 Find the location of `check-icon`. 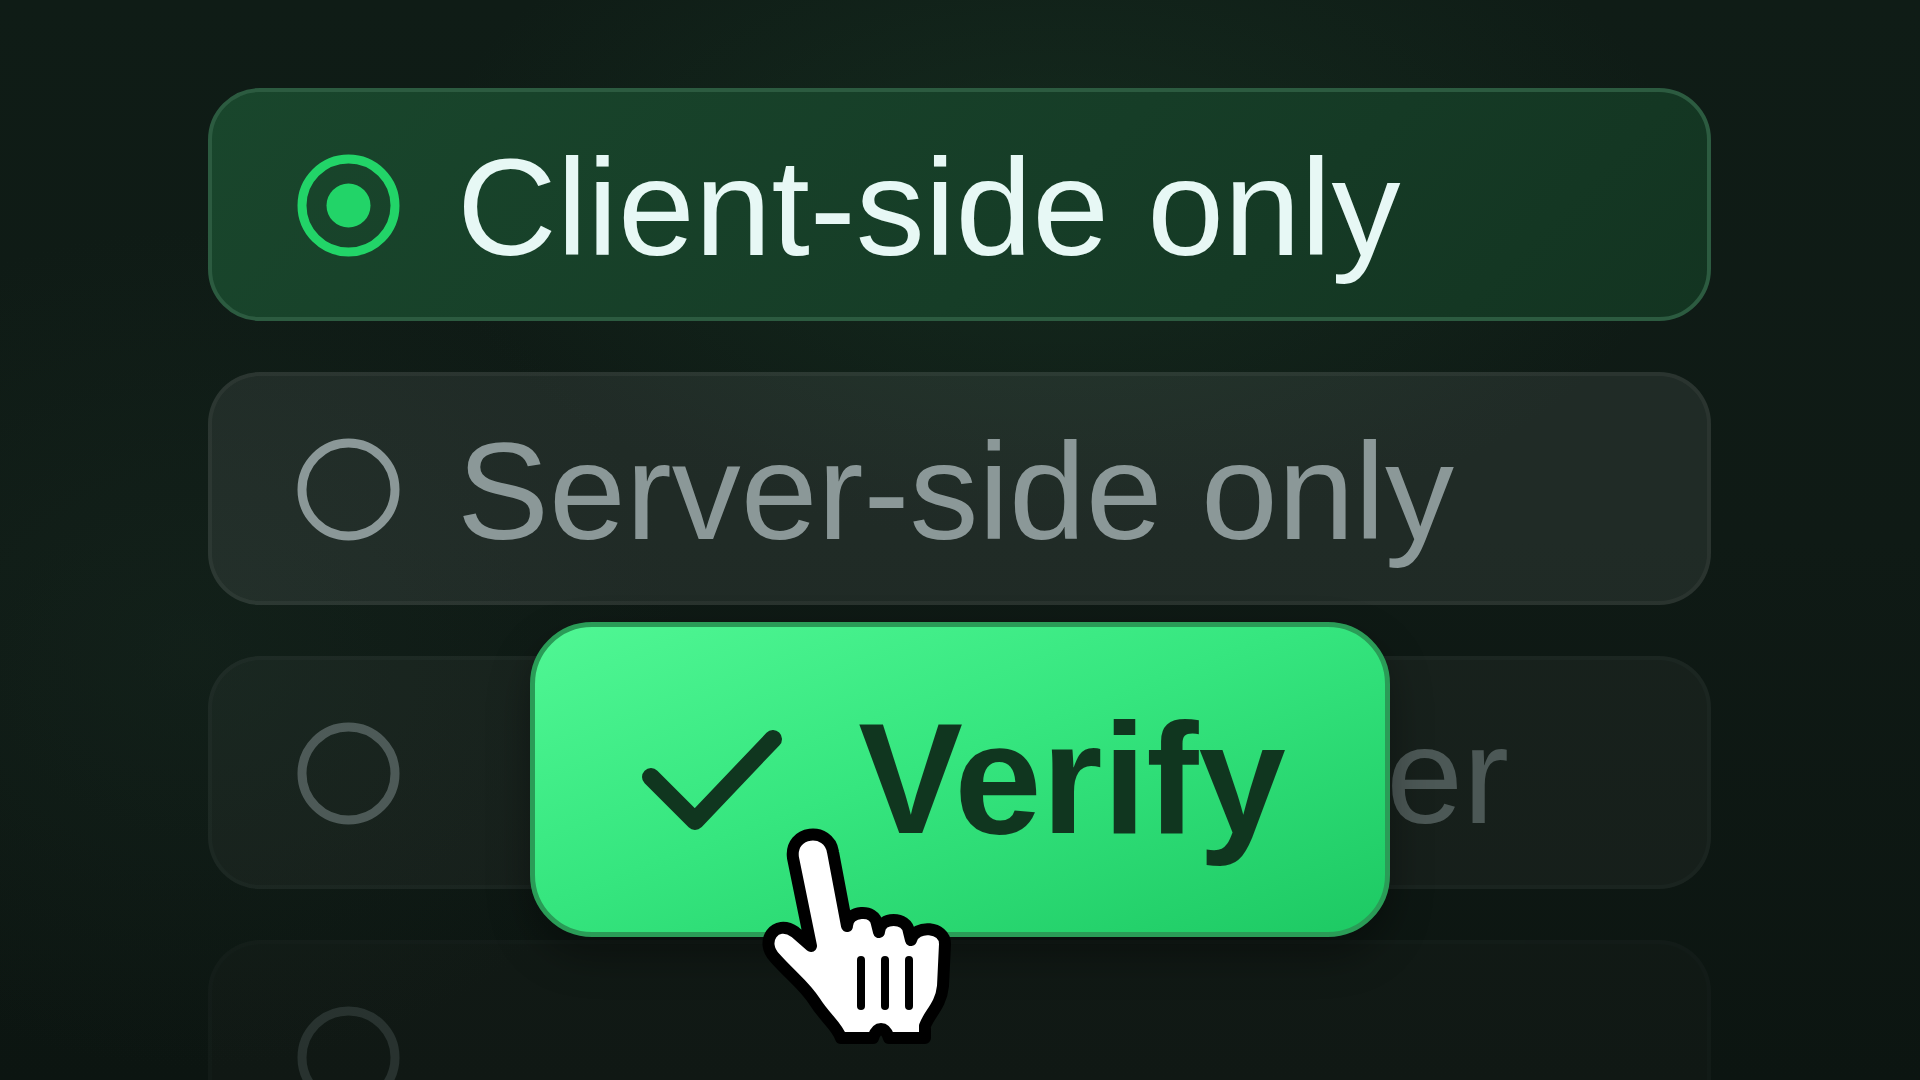

check-icon is located at coordinates (712, 779).